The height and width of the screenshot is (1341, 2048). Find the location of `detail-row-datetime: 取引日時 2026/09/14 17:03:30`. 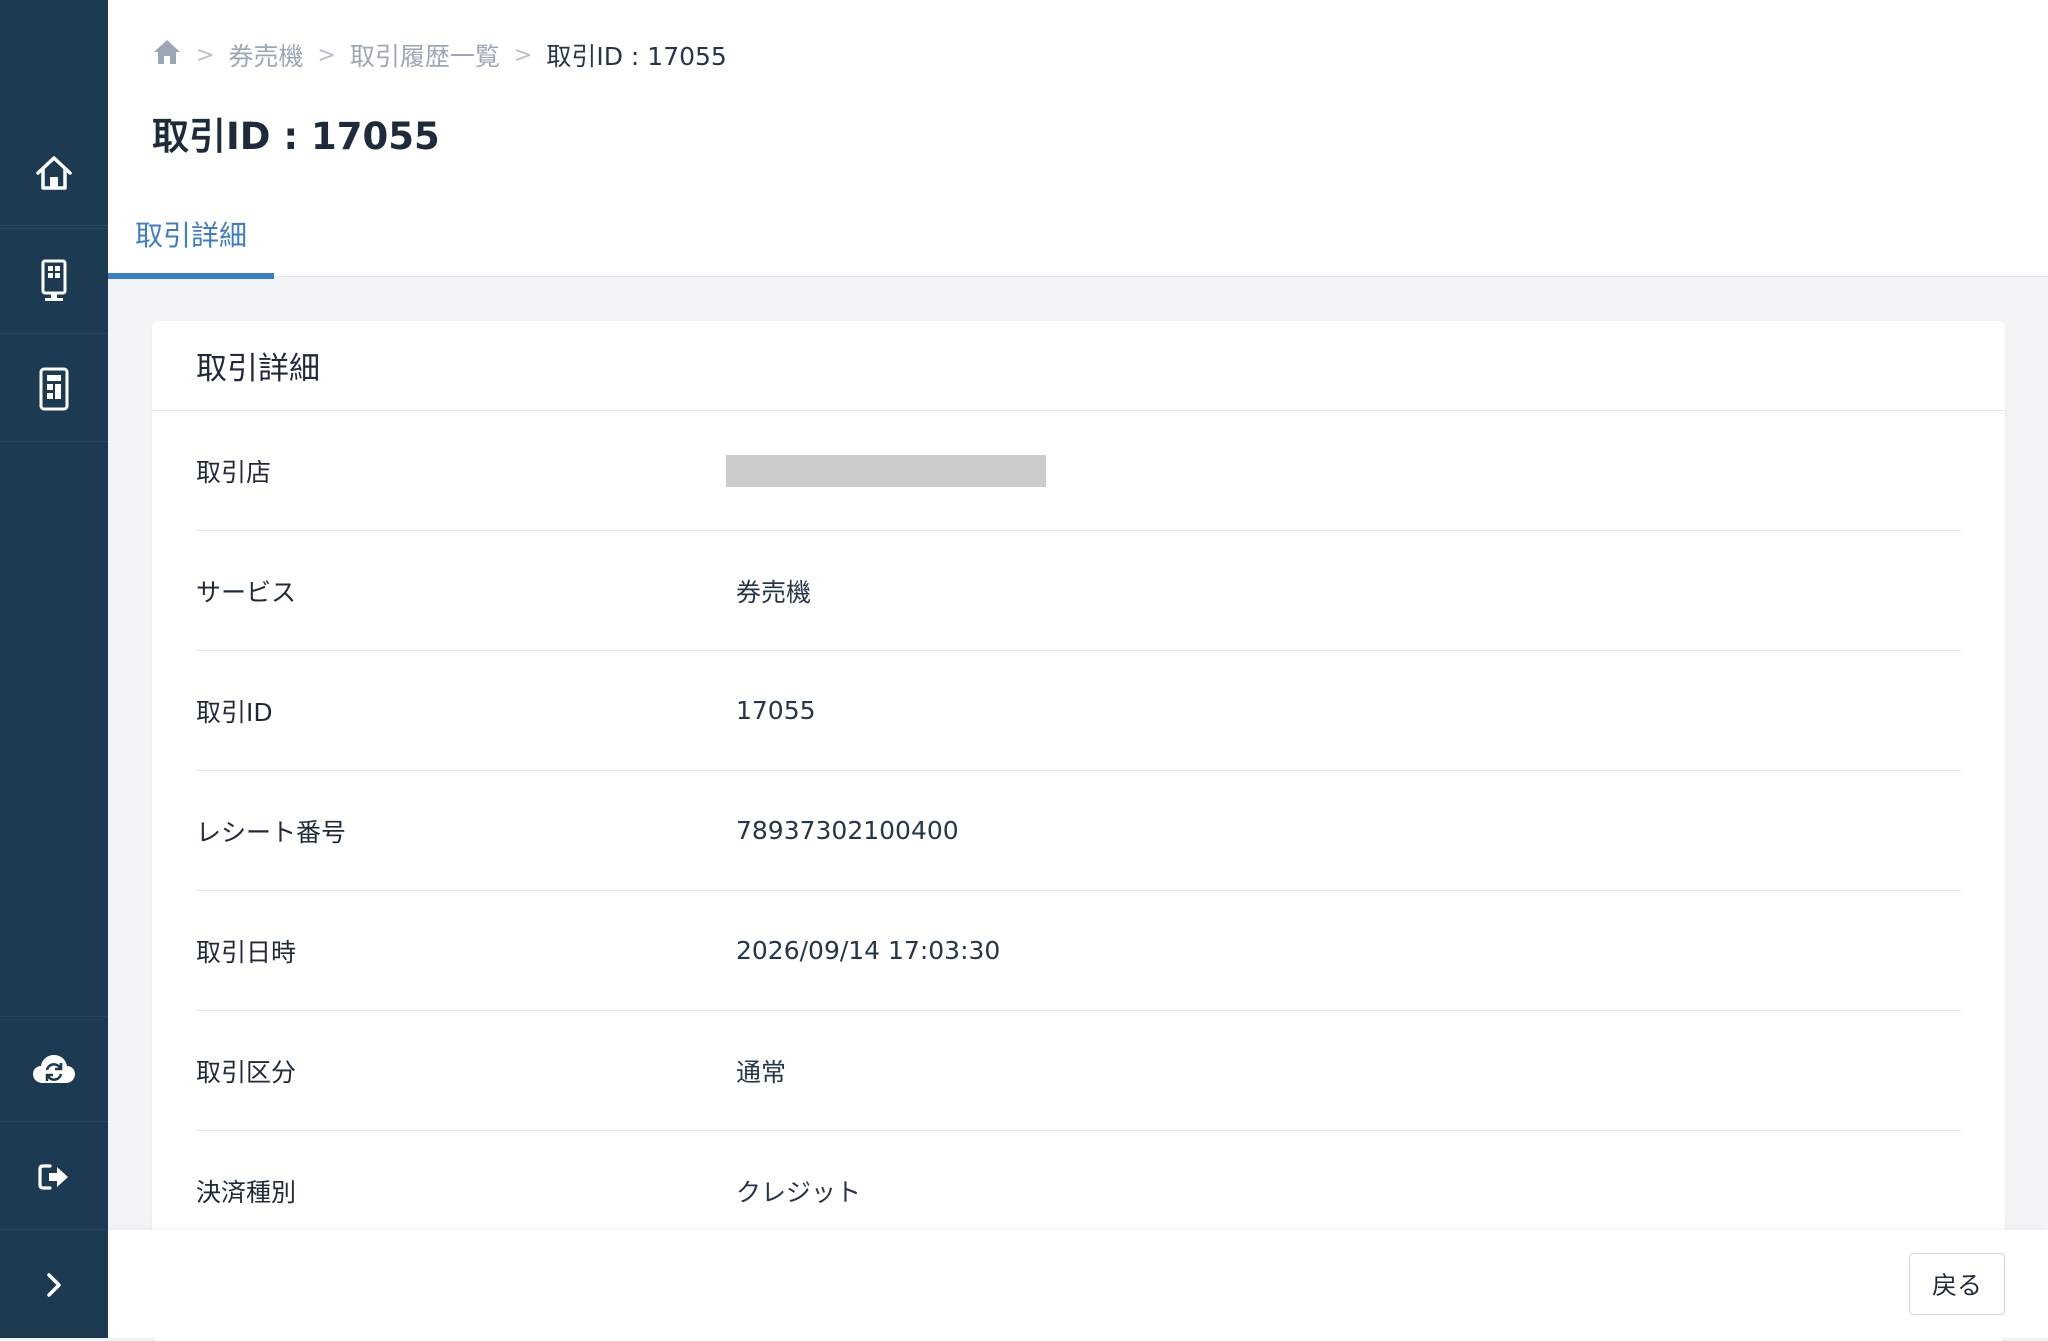

detail-row-datetime: 取引日時 2026/09/14 17:03:30 is located at coordinates (1078, 951).